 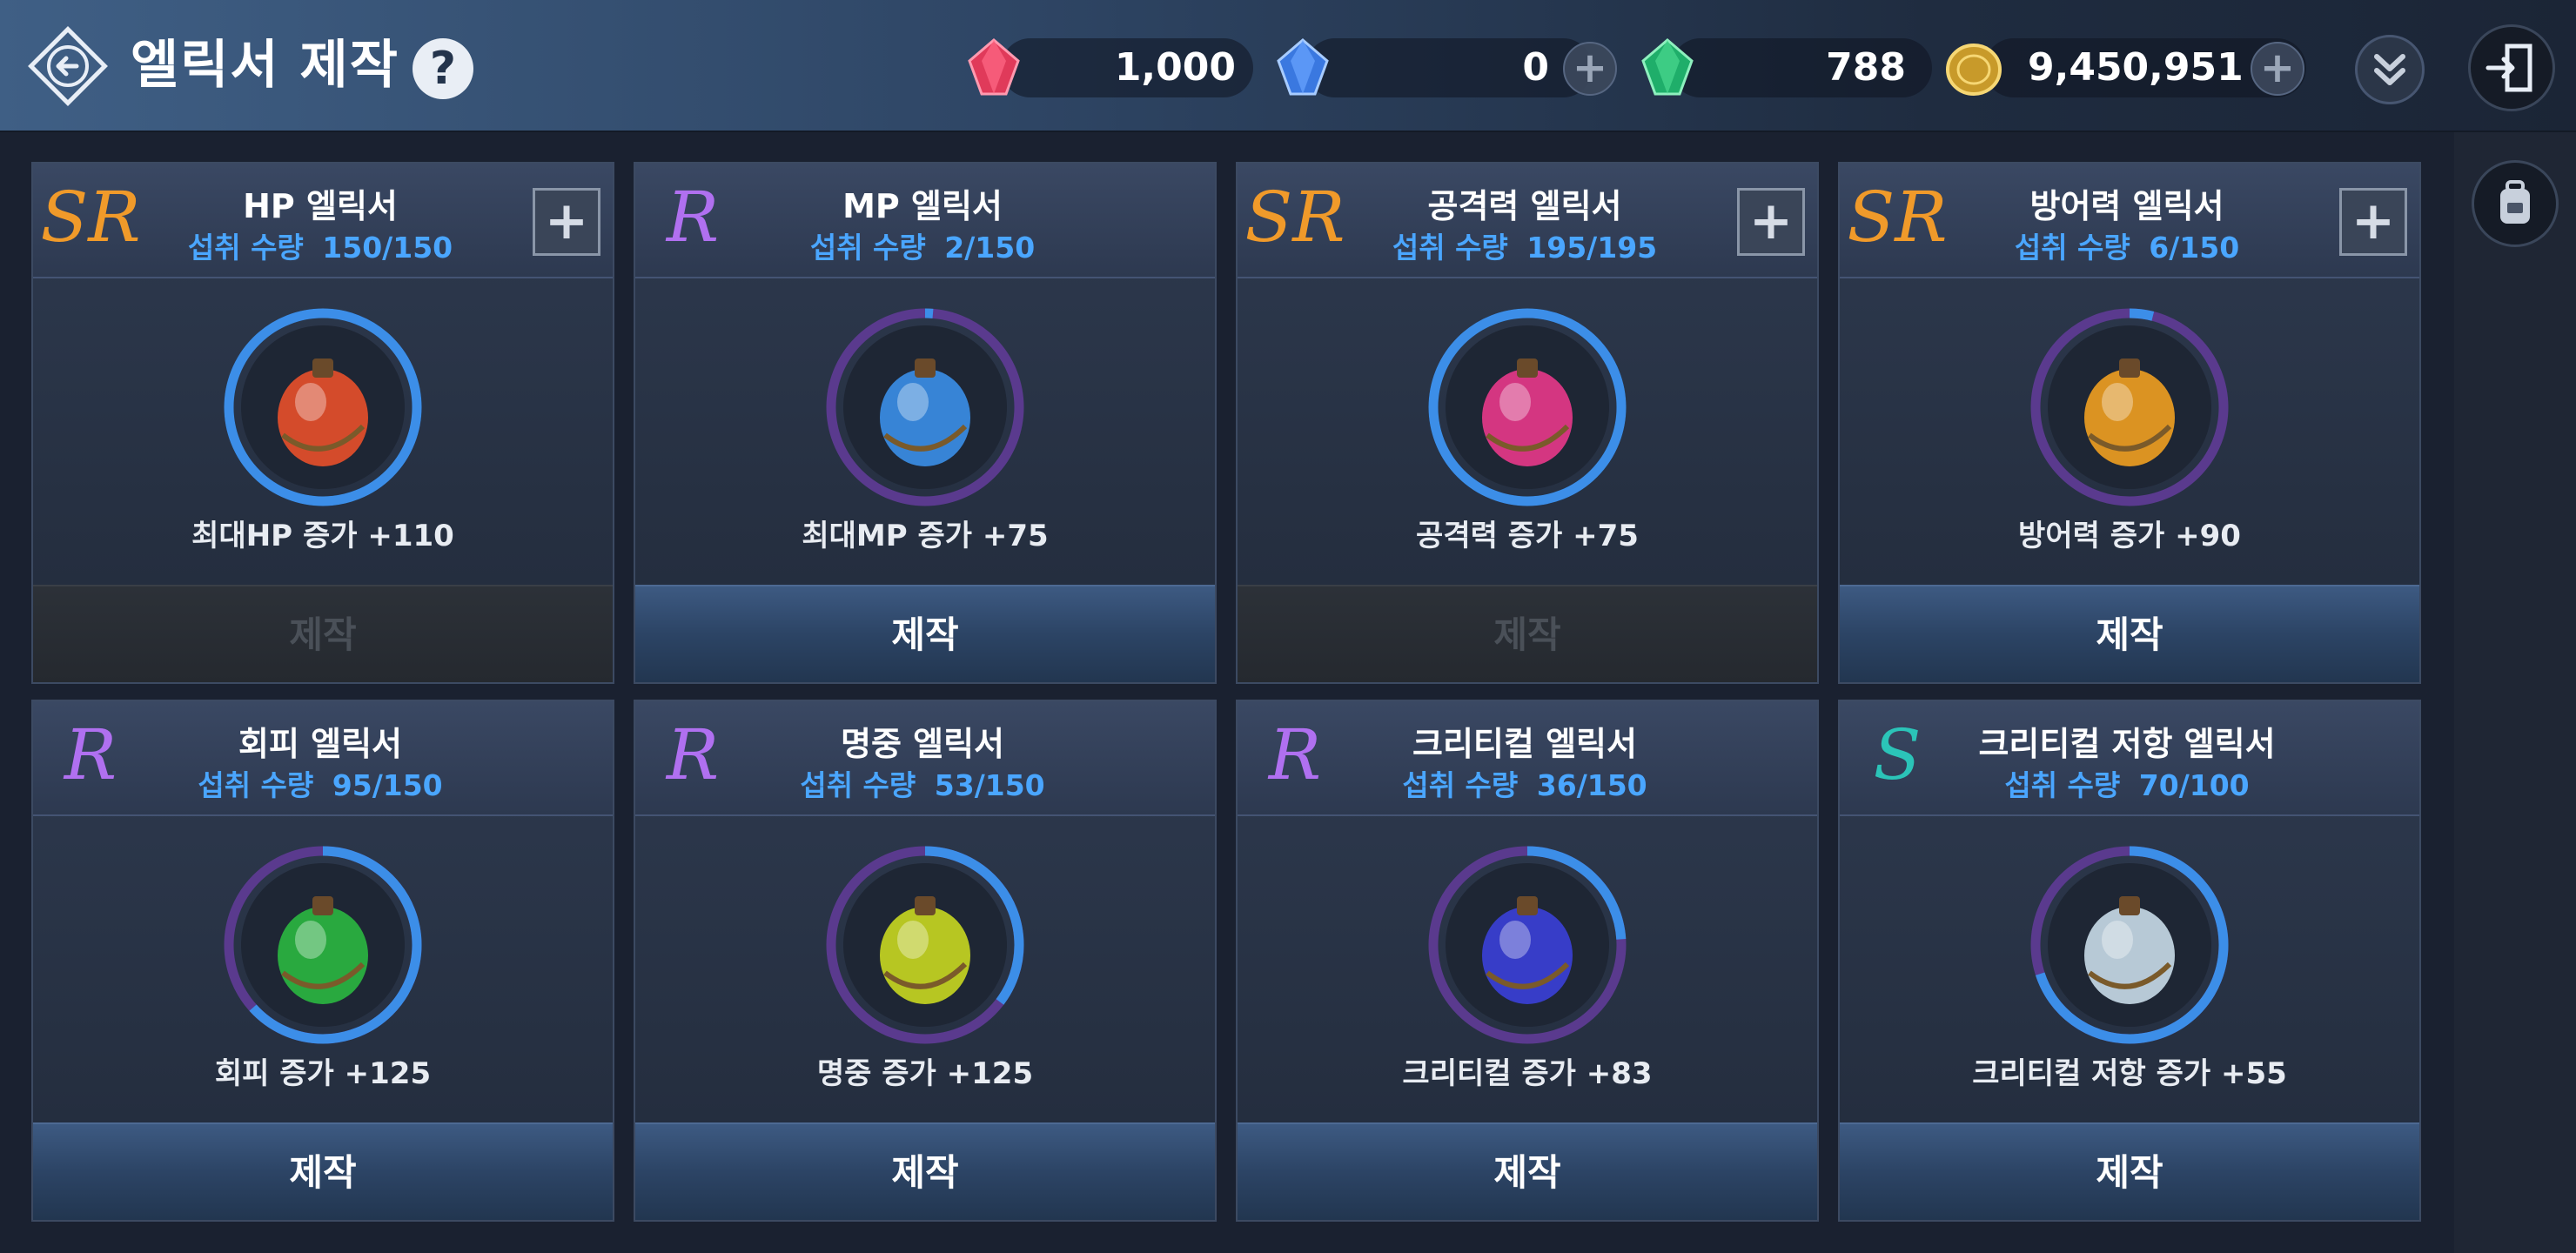 What do you see at coordinates (1524, 782) in the screenshot?
I see `intake-quantity: 섭취 수량 36/150` at bounding box center [1524, 782].